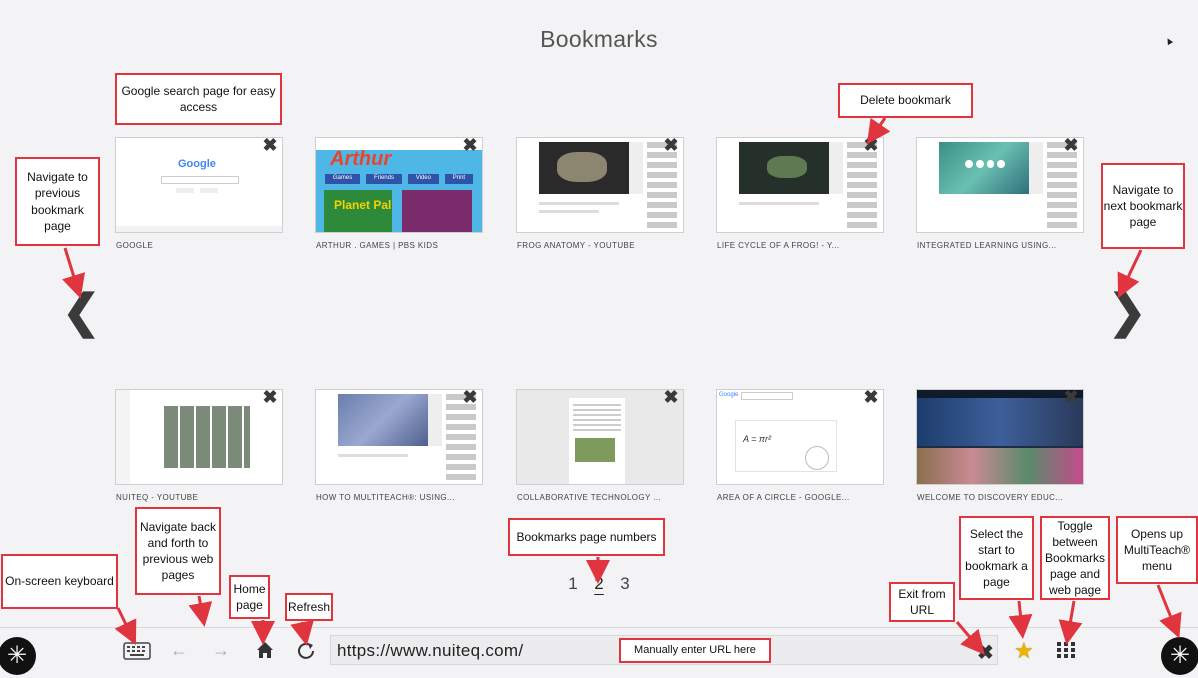 The image size is (1198, 678). Describe the element at coordinates (377, 245) in the screenshot. I see `bookmark-label: ARTHUR . GAMES | PBS KIDS` at that location.